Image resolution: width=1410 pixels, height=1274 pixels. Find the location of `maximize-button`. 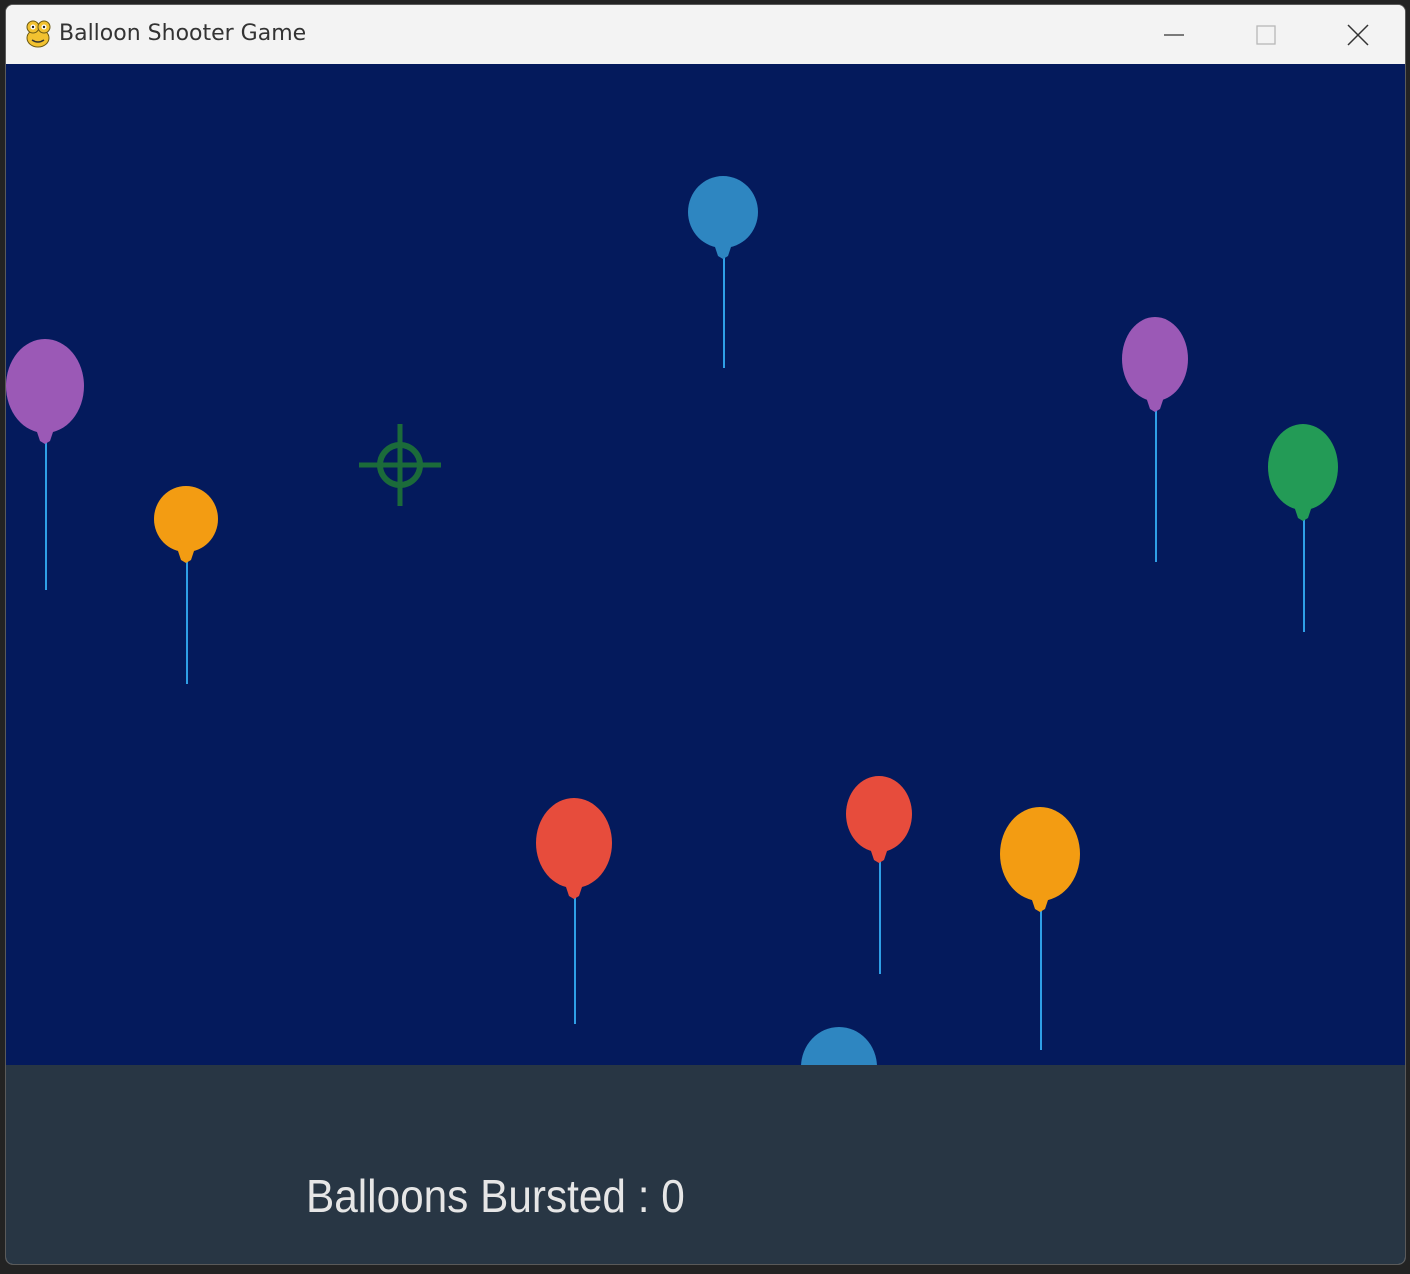

maximize-button is located at coordinates (1266, 34).